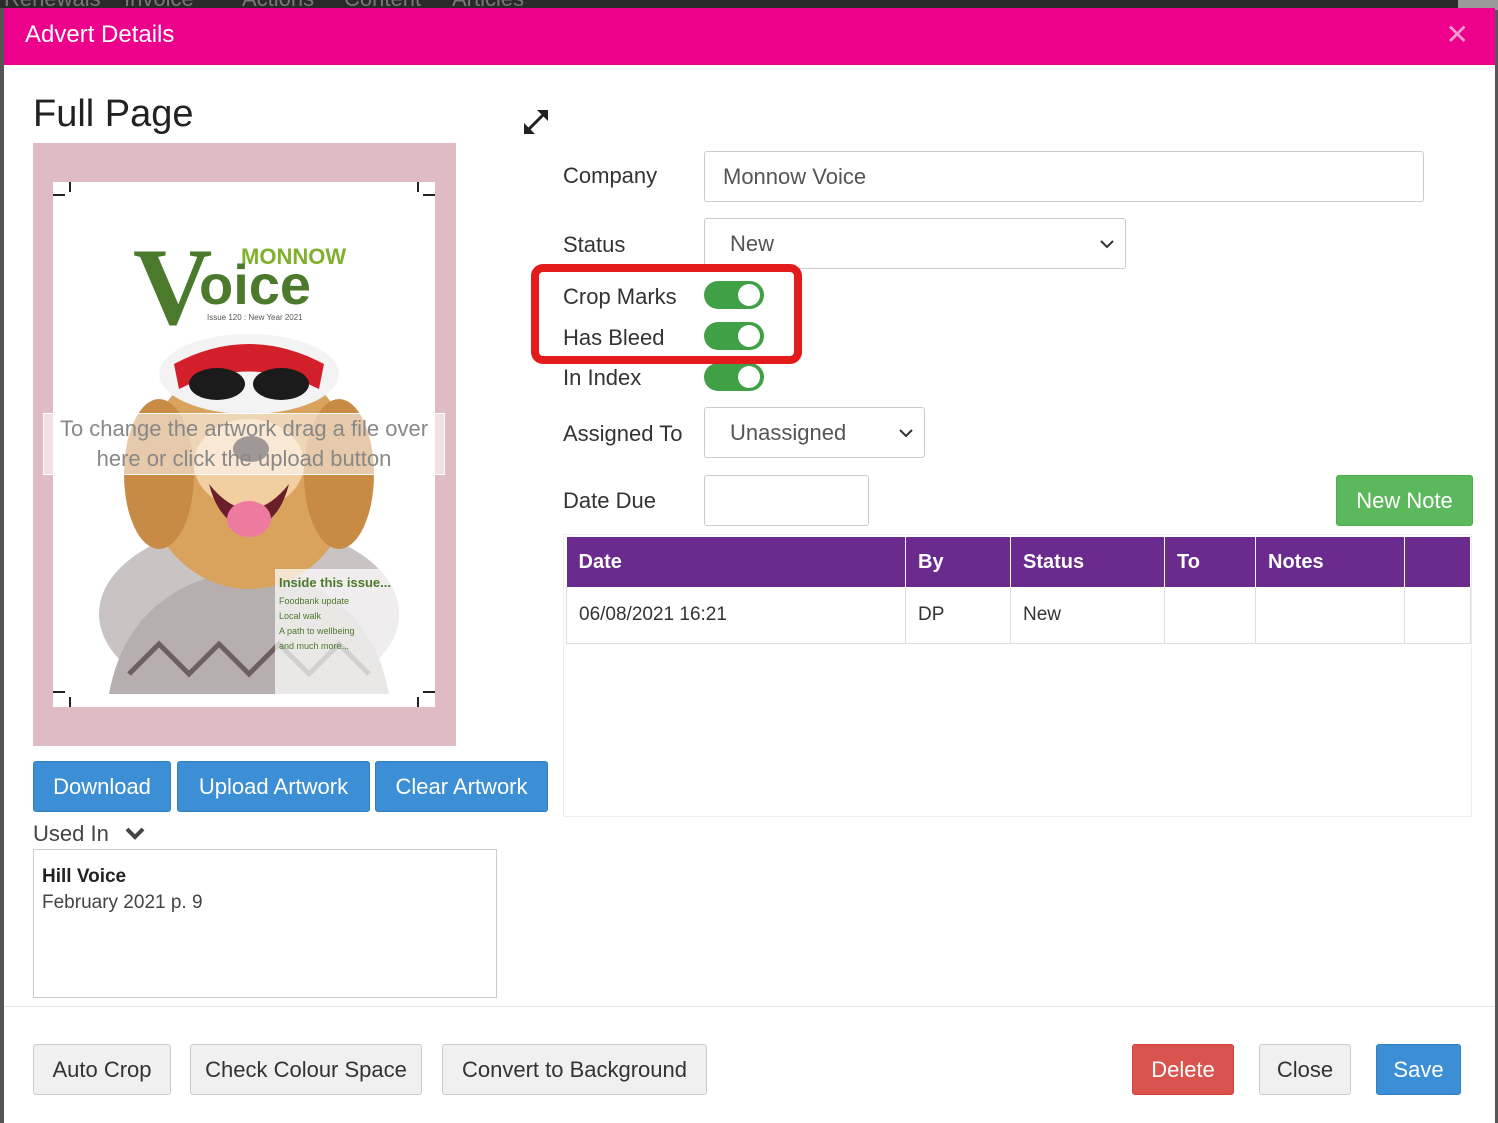 The height and width of the screenshot is (1123, 1498). What do you see at coordinates (265, 923) in the screenshot?
I see `used-in-list: Hill Voice February 2021 p. 9` at bounding box center [265, 923].